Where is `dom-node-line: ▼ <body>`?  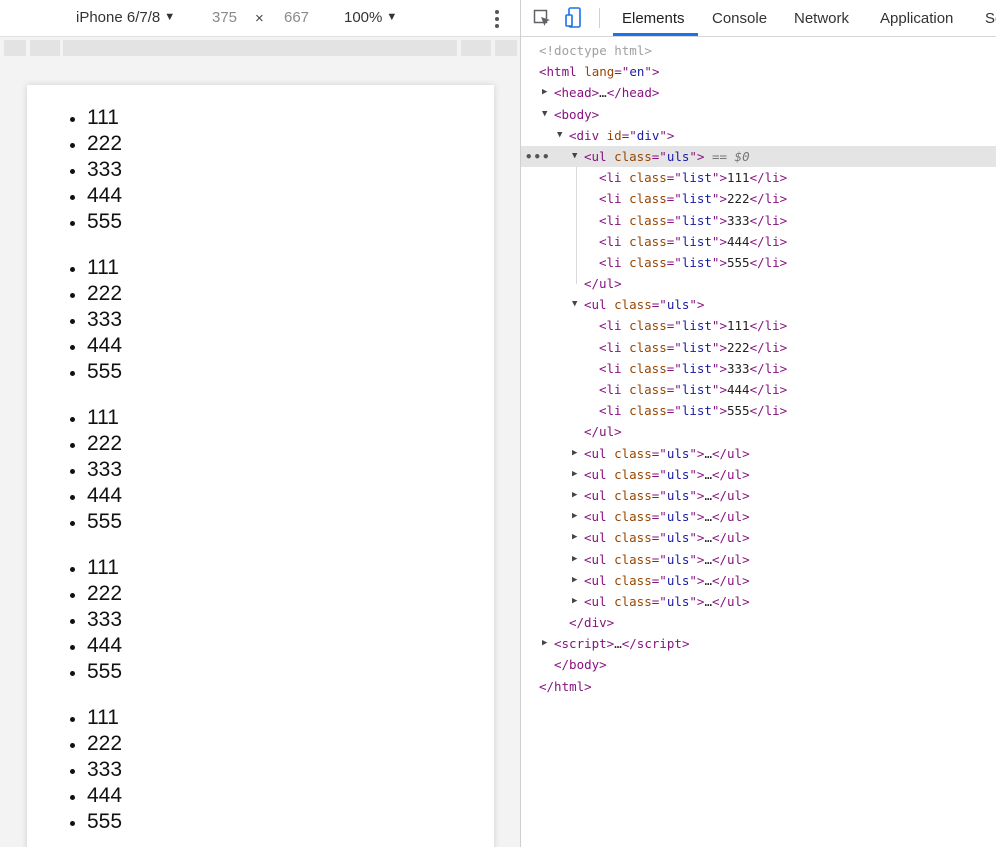
dom-node-line: ▼ <body> is located at coordinates (758, 114).